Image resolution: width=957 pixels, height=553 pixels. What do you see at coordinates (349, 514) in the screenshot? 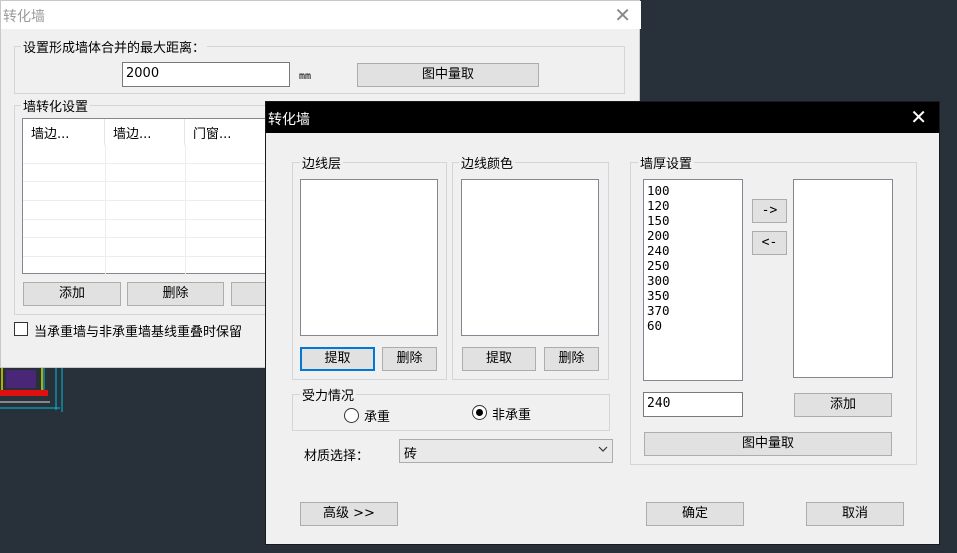
I see `advanced-button: 高级 >>` at bounding box center [349, 514].